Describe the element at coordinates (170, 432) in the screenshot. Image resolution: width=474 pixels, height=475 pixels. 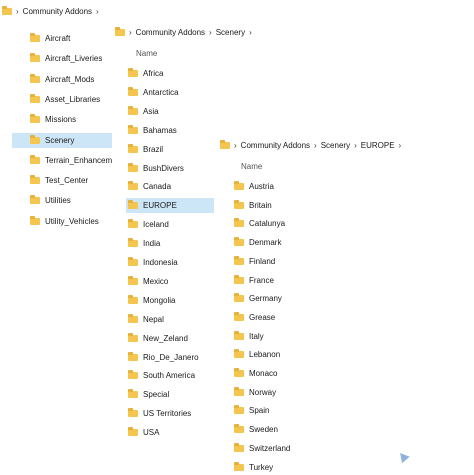
I see `folder-item: USA` at that location.